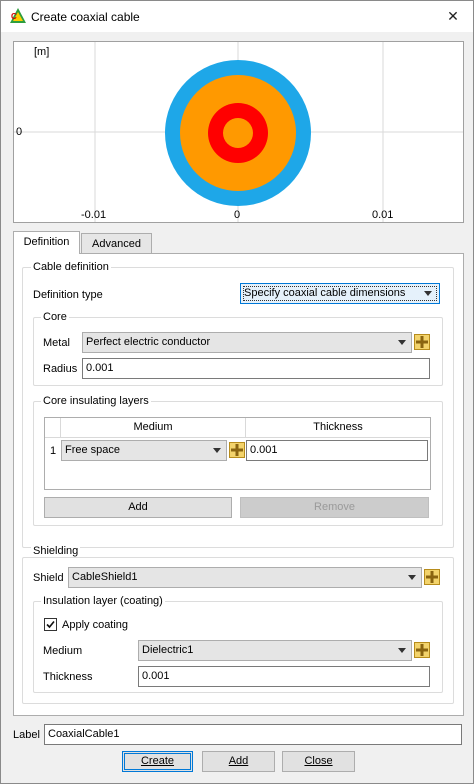  What do you see at coordinates (56, 343) in the screenshot?
I see `metal-label: Metal` at bounding box center [56, 343].